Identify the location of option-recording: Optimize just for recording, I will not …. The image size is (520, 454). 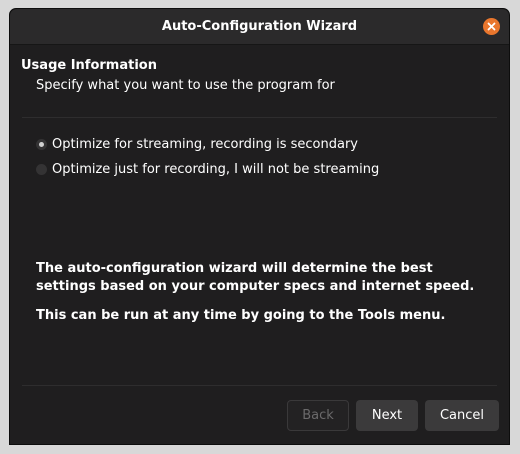
(207, 169).